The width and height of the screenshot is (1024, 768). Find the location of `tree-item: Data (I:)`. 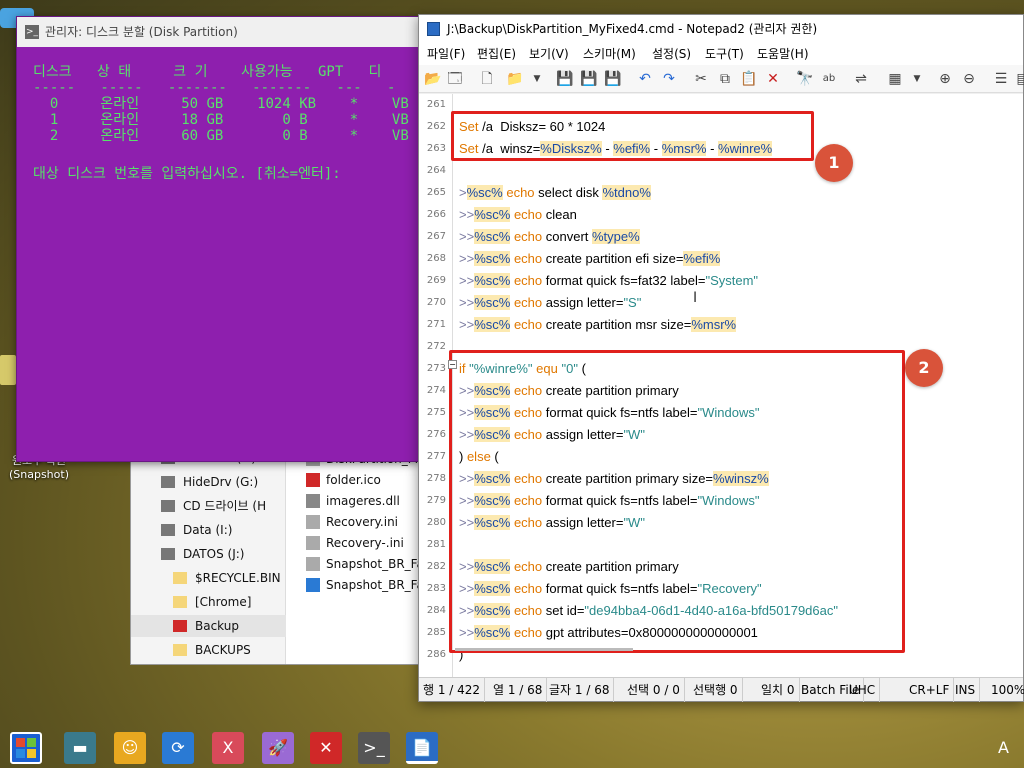

tree-item: Data (I:) is located at coordinates (208, 530).